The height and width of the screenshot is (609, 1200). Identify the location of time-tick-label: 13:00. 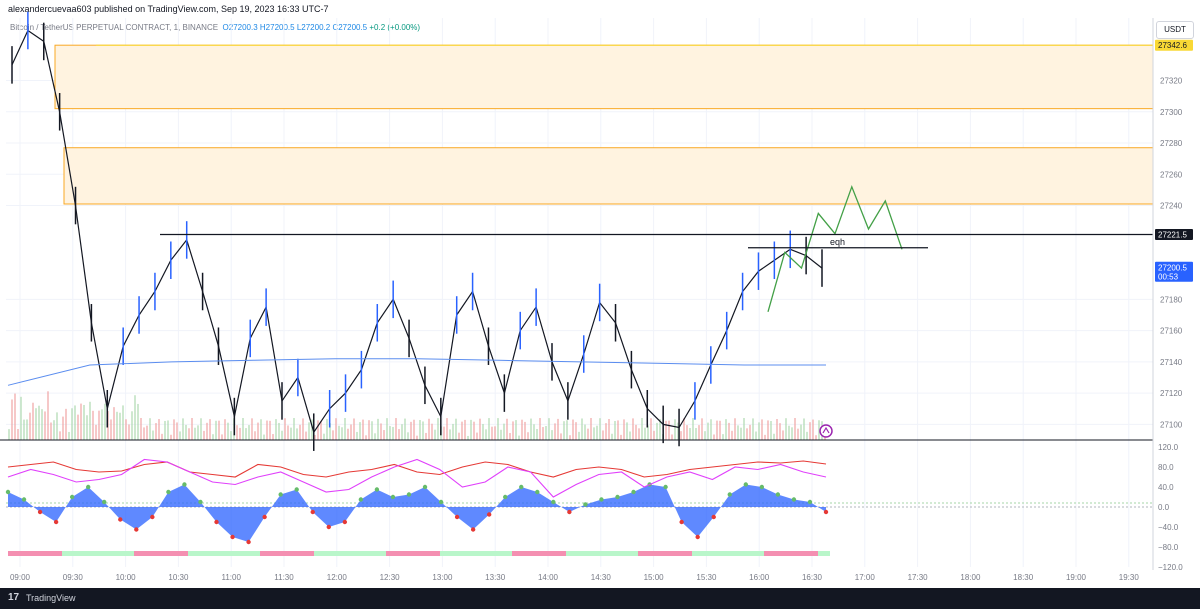
(442, 577).